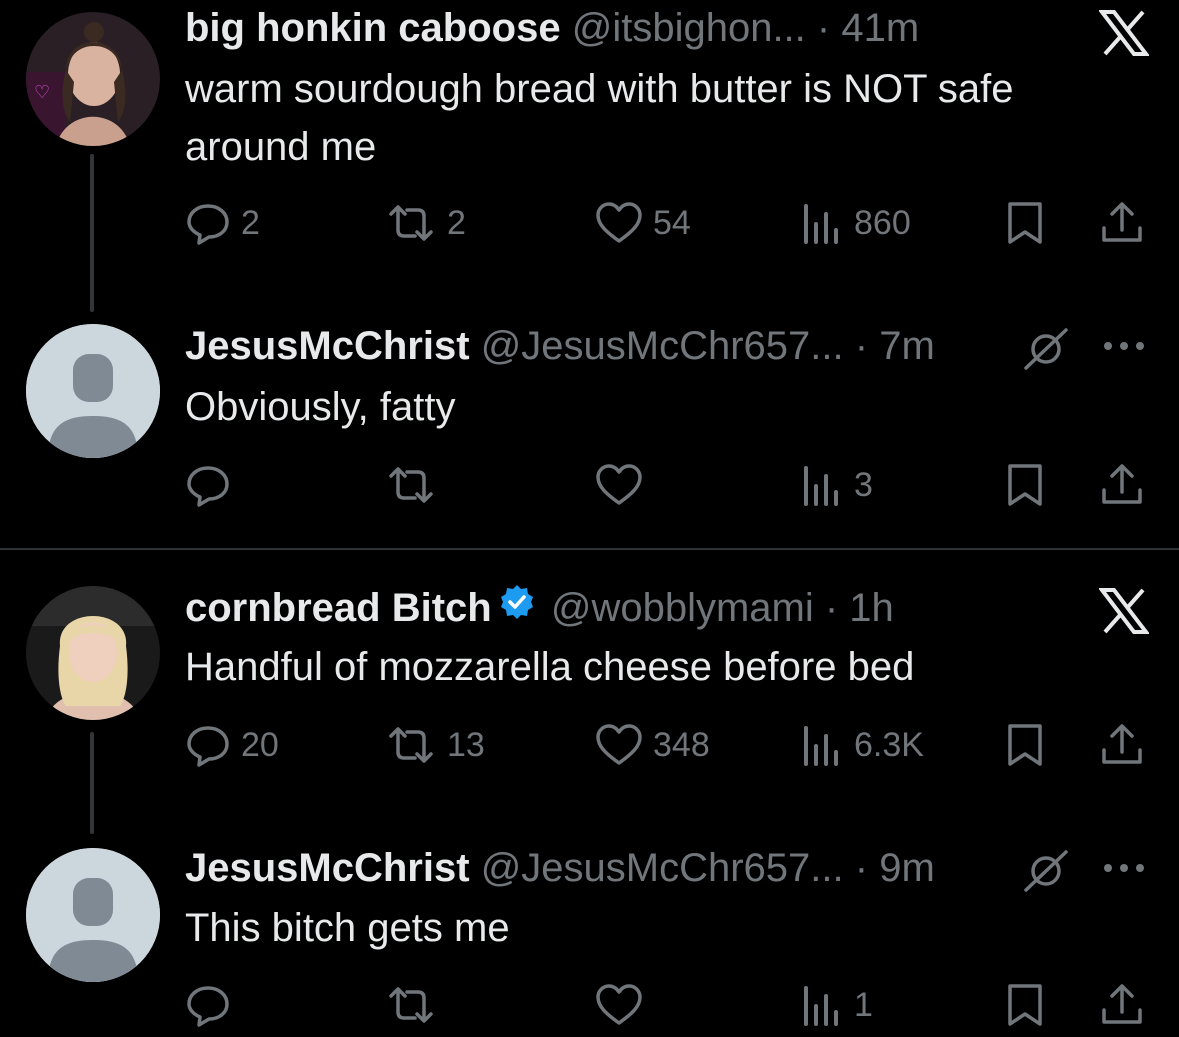  What do you see at coordinates (672, 222) in the screenshot?
I see `like-count: 54` at bounding box center [672, 222].